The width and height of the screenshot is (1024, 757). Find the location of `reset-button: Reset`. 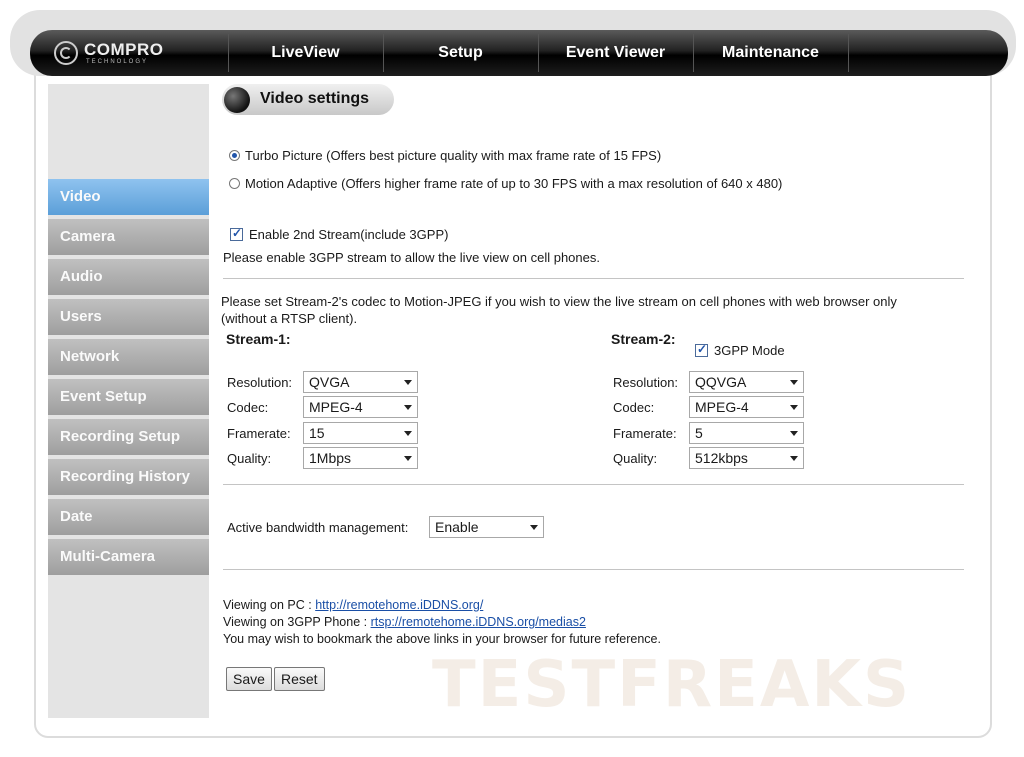

reset-button: Reset is located at coordinates (299, 679).